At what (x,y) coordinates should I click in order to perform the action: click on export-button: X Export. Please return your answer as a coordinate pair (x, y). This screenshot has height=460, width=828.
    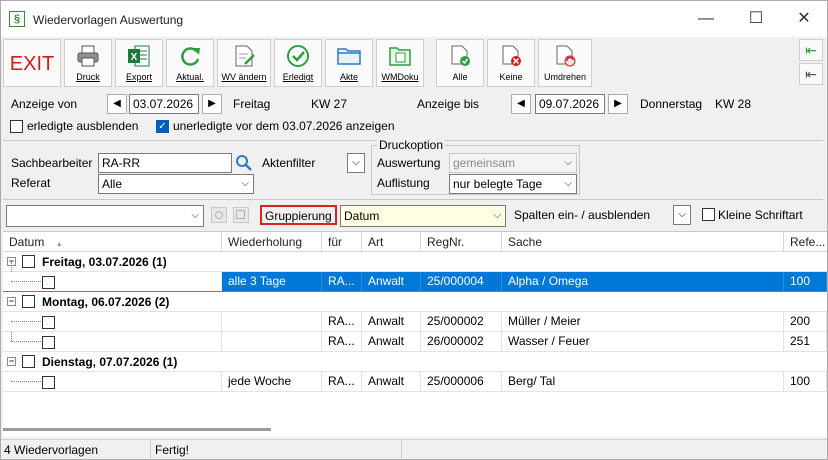
    Looking at the image, I should click on (139, 63).